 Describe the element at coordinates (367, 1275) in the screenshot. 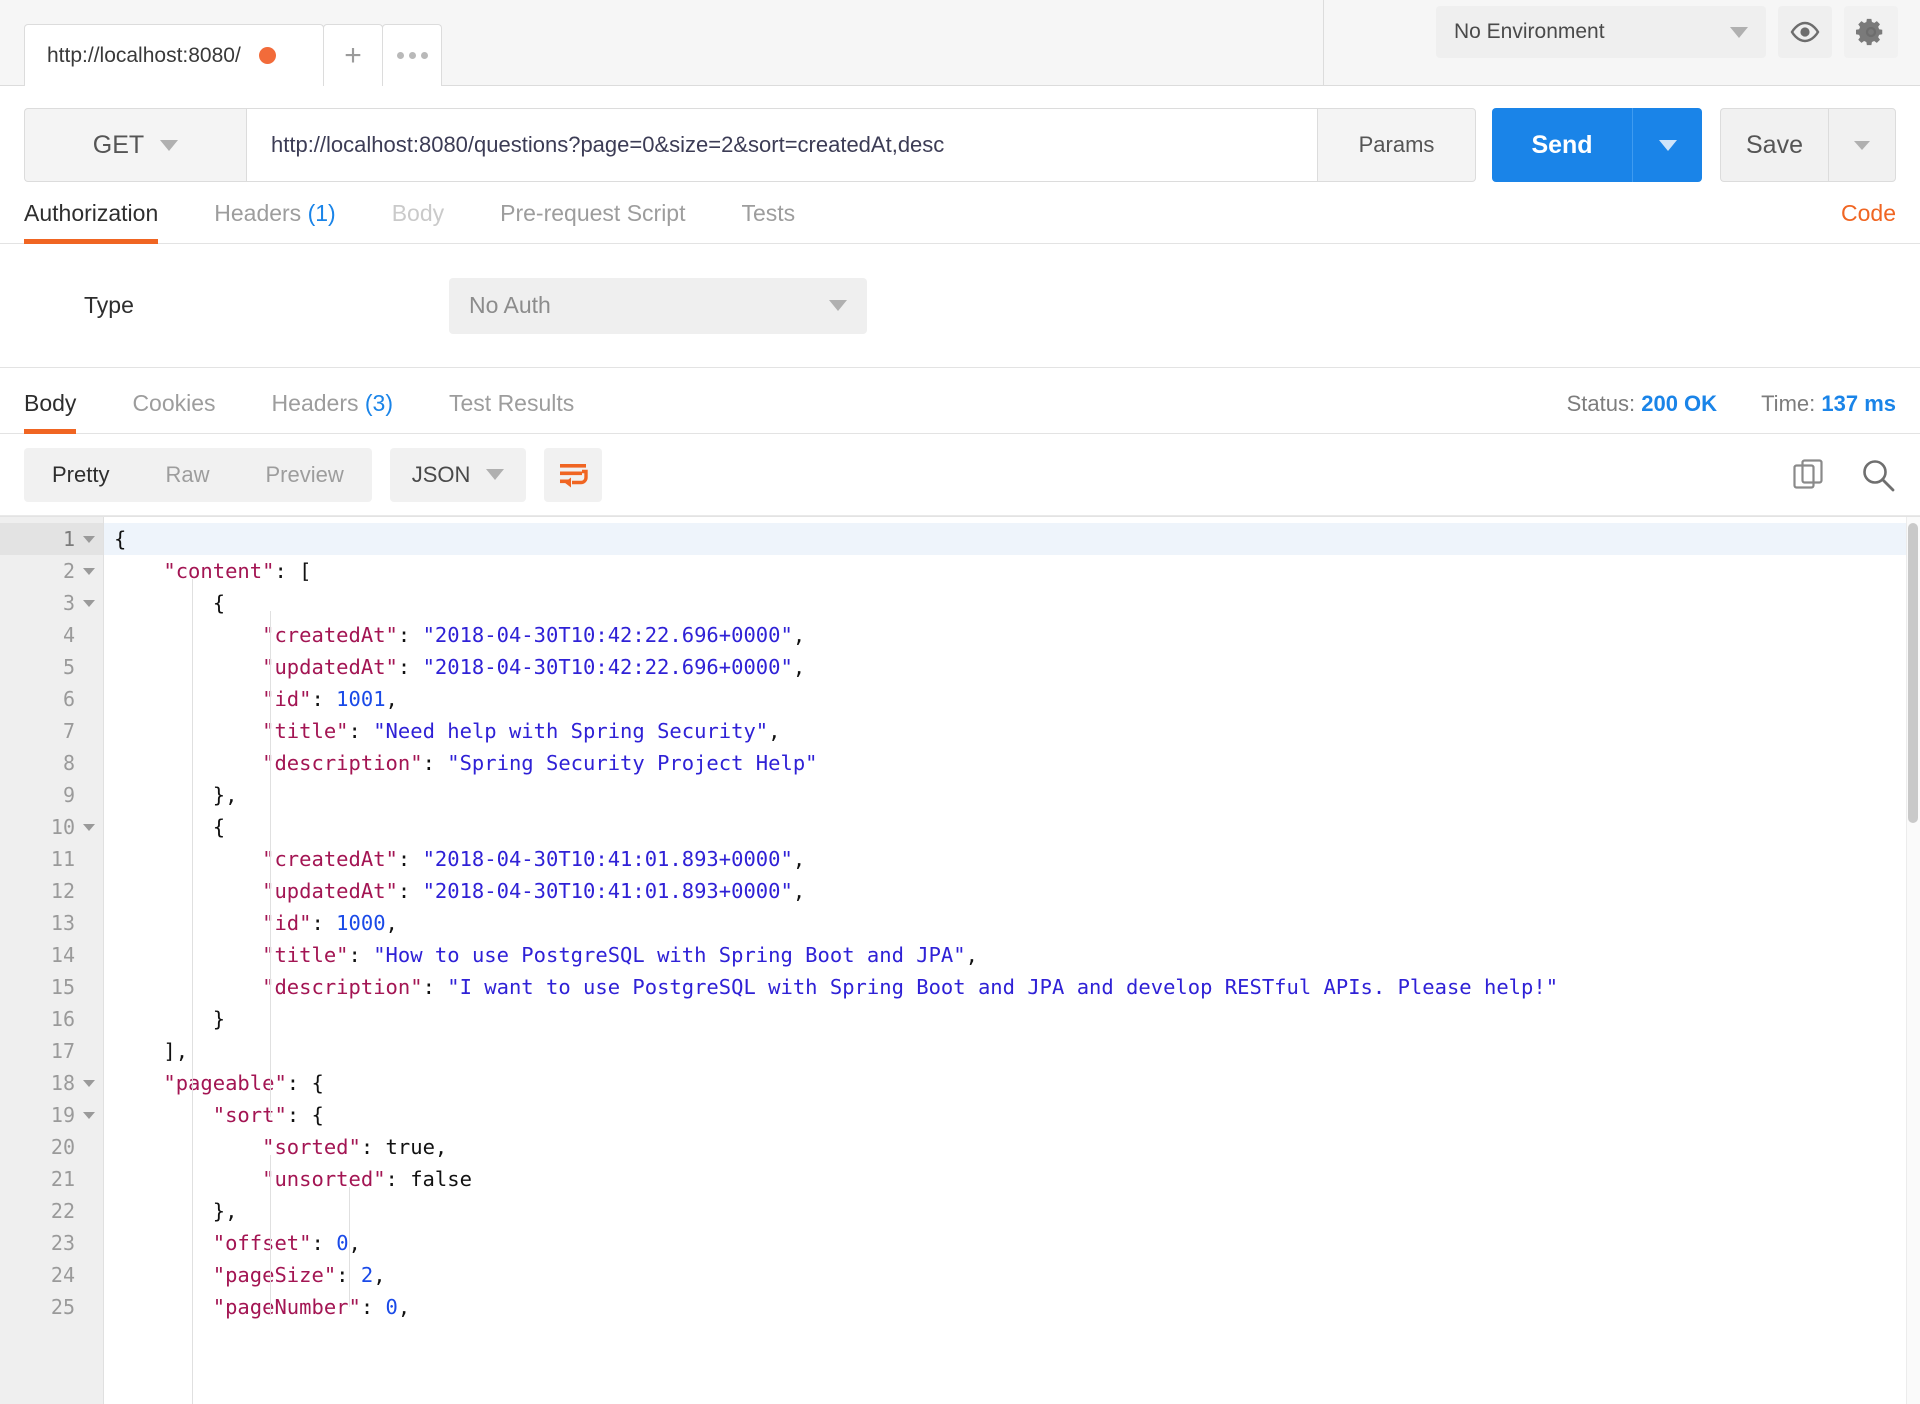

I see `code-token: 2` at that location.